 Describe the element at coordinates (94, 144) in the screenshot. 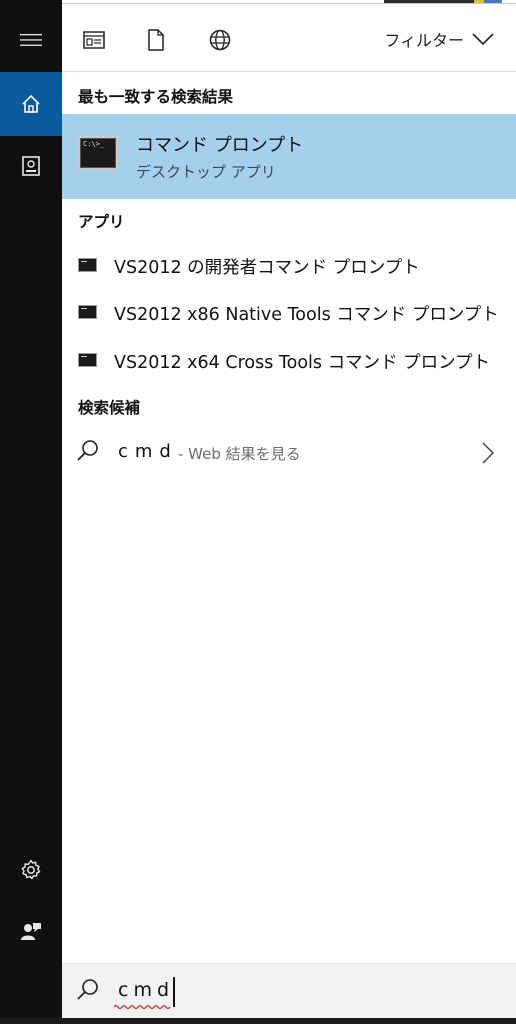

I see `command-prompt-icon-text: C:\>_` at that location.